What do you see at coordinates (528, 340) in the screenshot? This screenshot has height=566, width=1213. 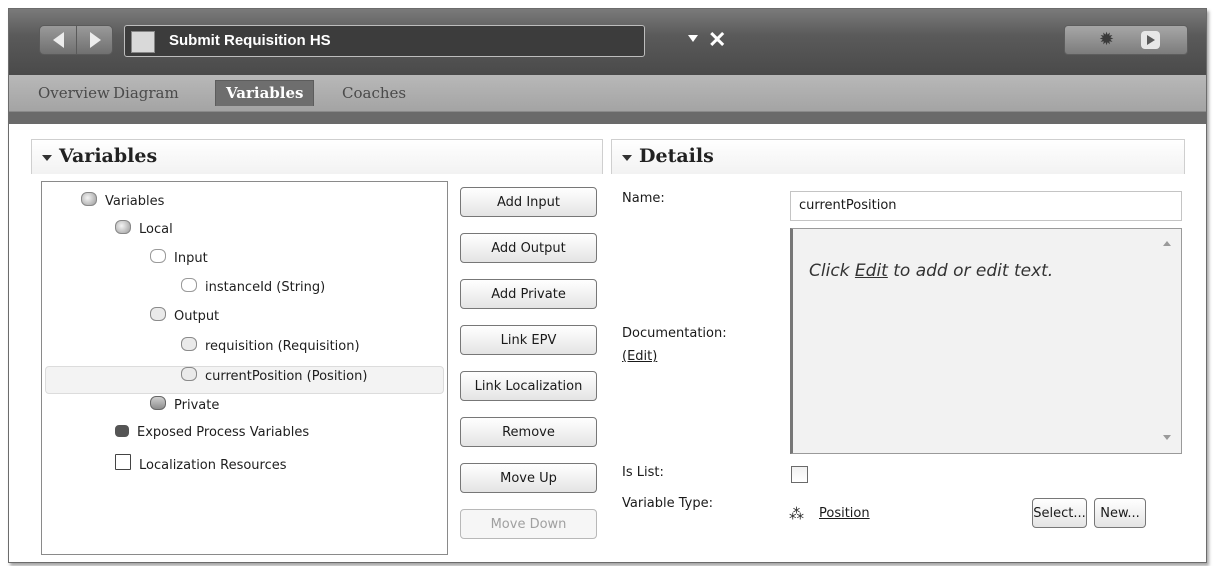 I see `link-epv-button: Link EPV` at bounding box center [528, 340].